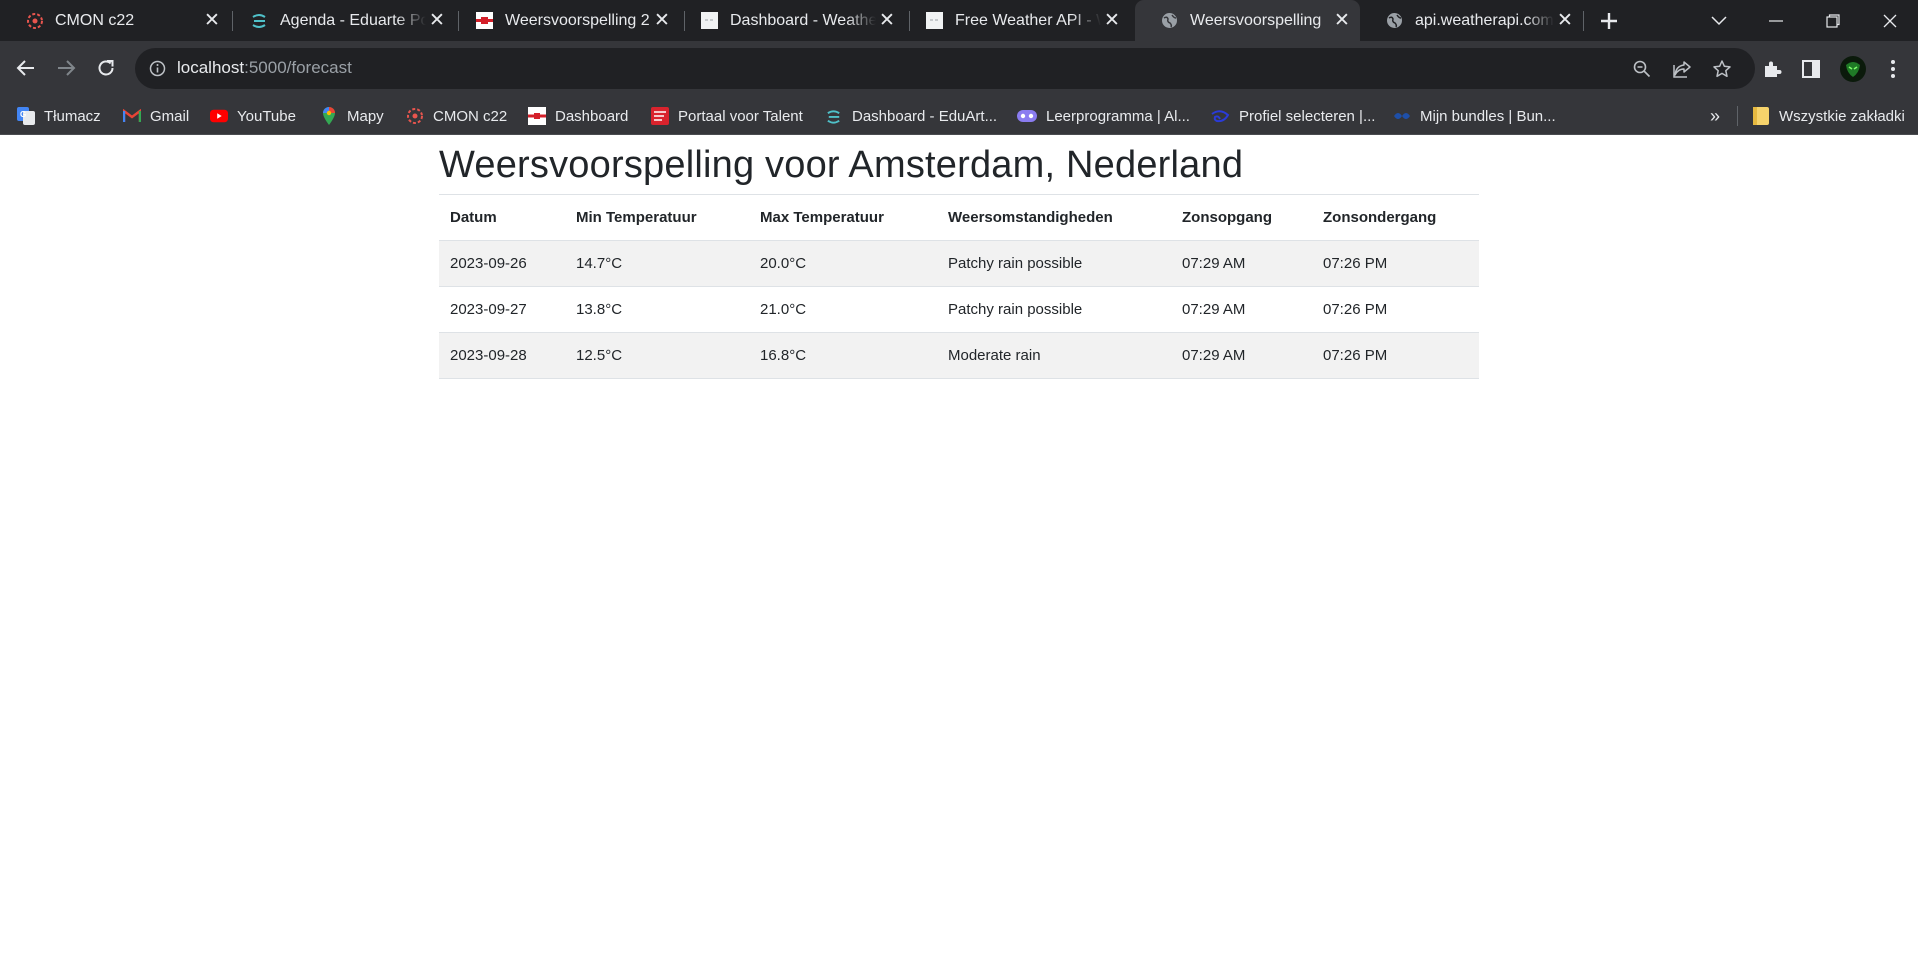  I want to click on svg-text: G, so click(23, 114).